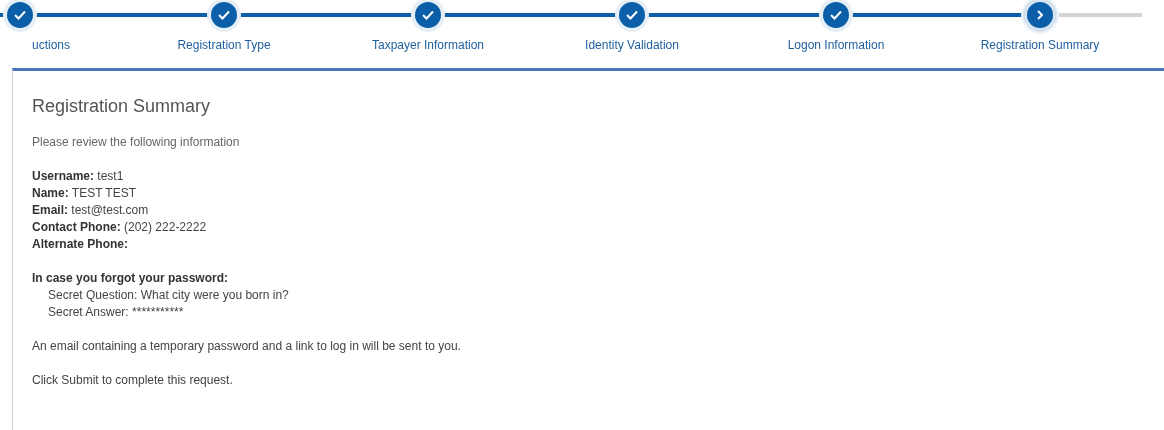  What do you see at coordinates (130, 278) in the screenshot?
I see `recovery-heading: In case you forgot your password:` at bounding box center [130, 278].